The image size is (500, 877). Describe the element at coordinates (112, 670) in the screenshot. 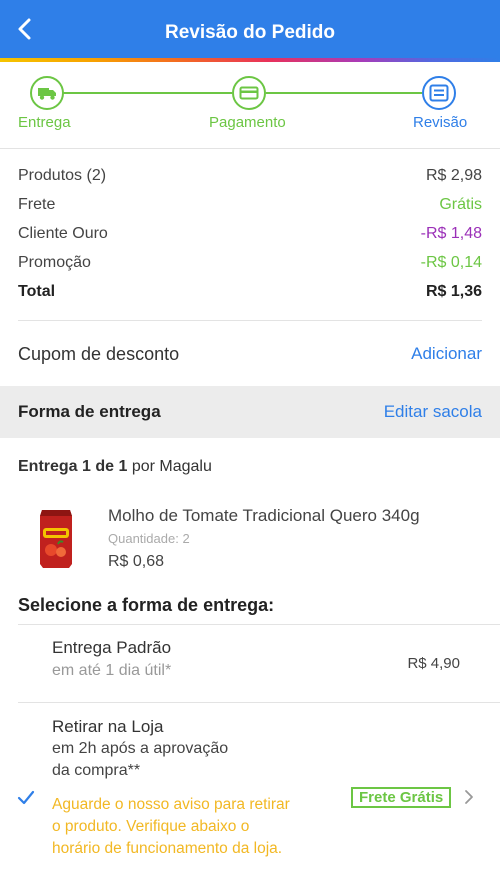

I see `option-subtitle: em até 1 dia útil*` at that location.